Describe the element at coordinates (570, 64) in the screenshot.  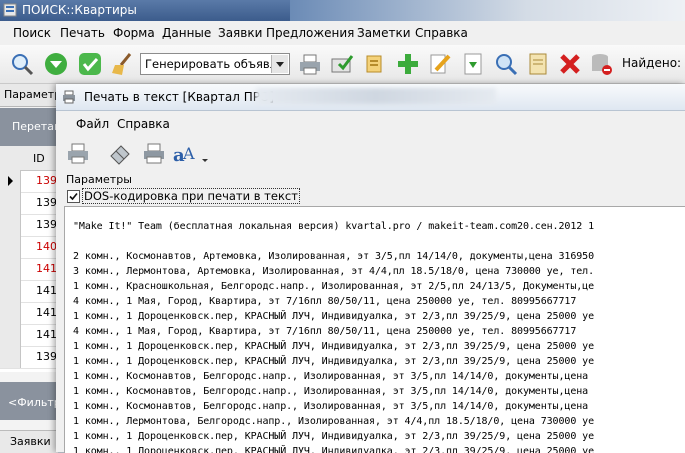
I see `delete-icon` at that location.